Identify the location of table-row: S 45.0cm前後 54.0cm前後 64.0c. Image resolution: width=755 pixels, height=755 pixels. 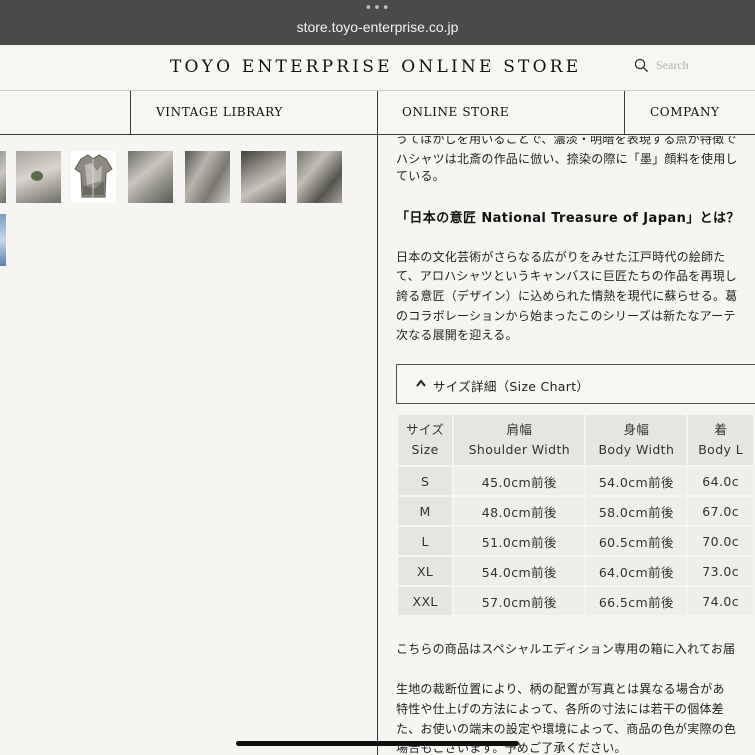
(575, 481).